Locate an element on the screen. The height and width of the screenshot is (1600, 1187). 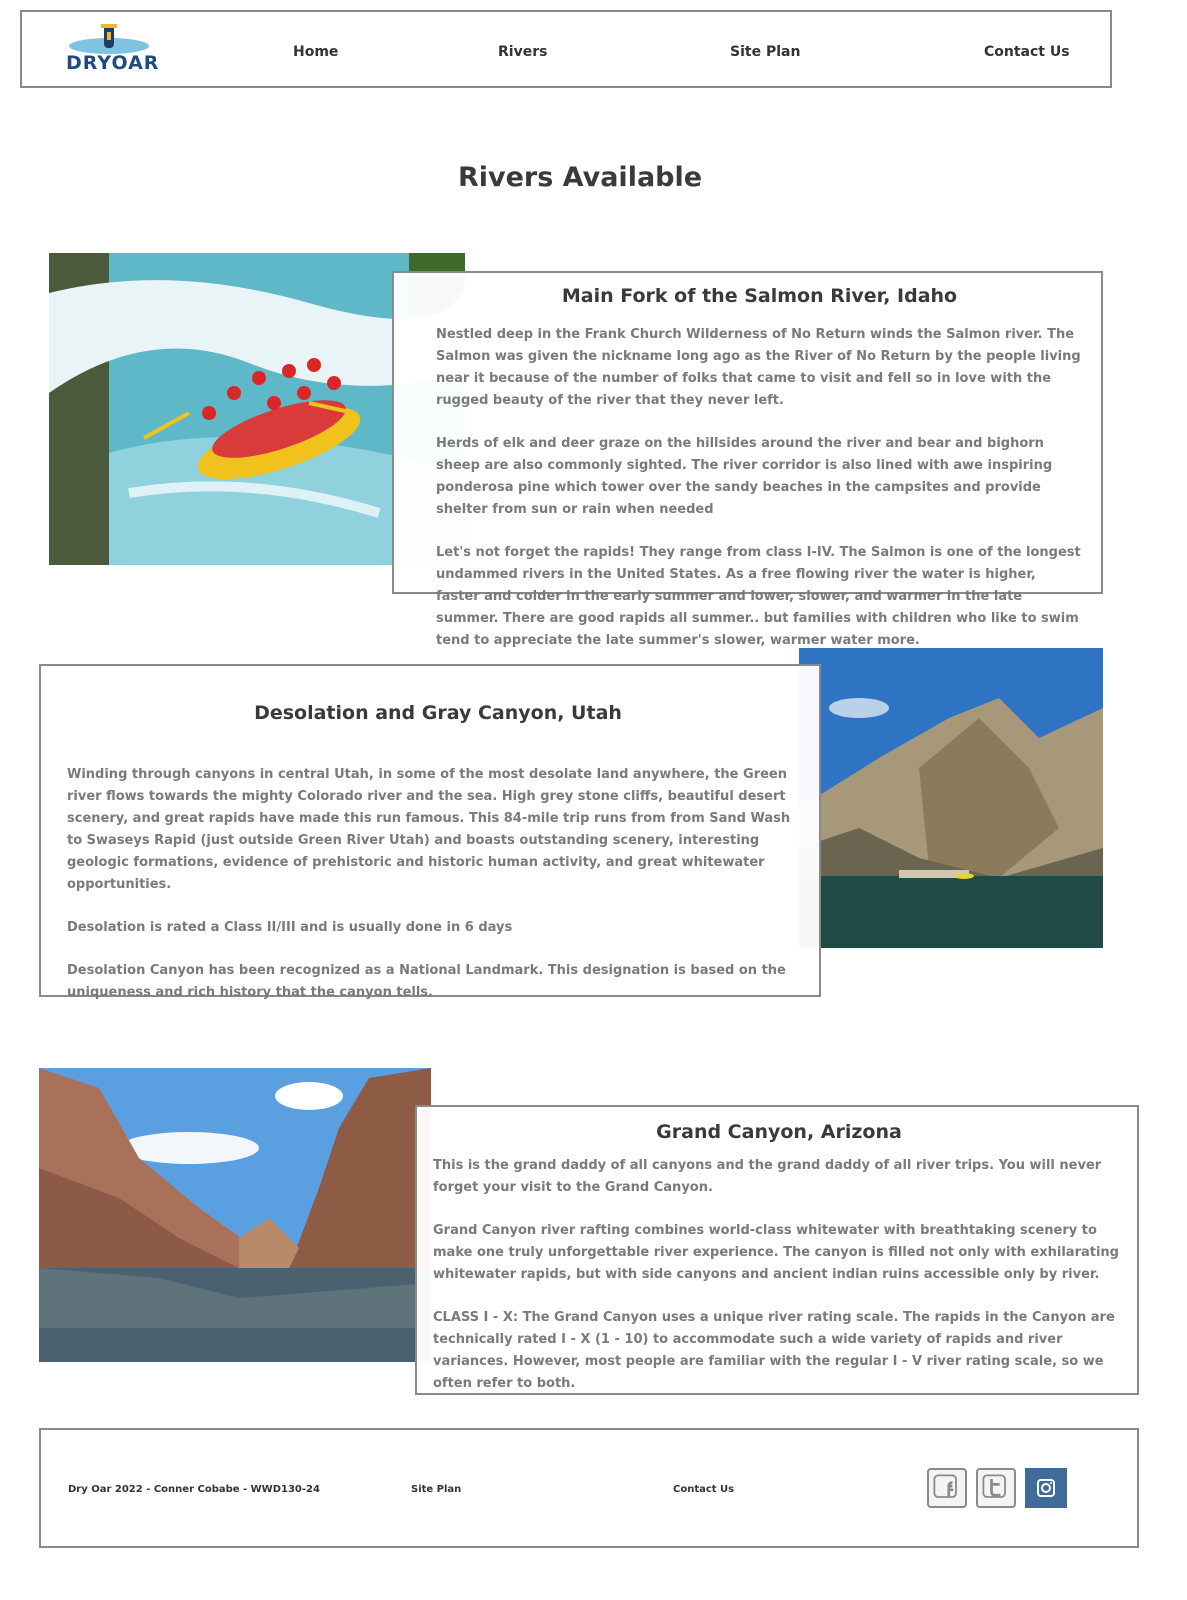
footer-contact-link: Contact Us is located at coordinates (703, 1489).